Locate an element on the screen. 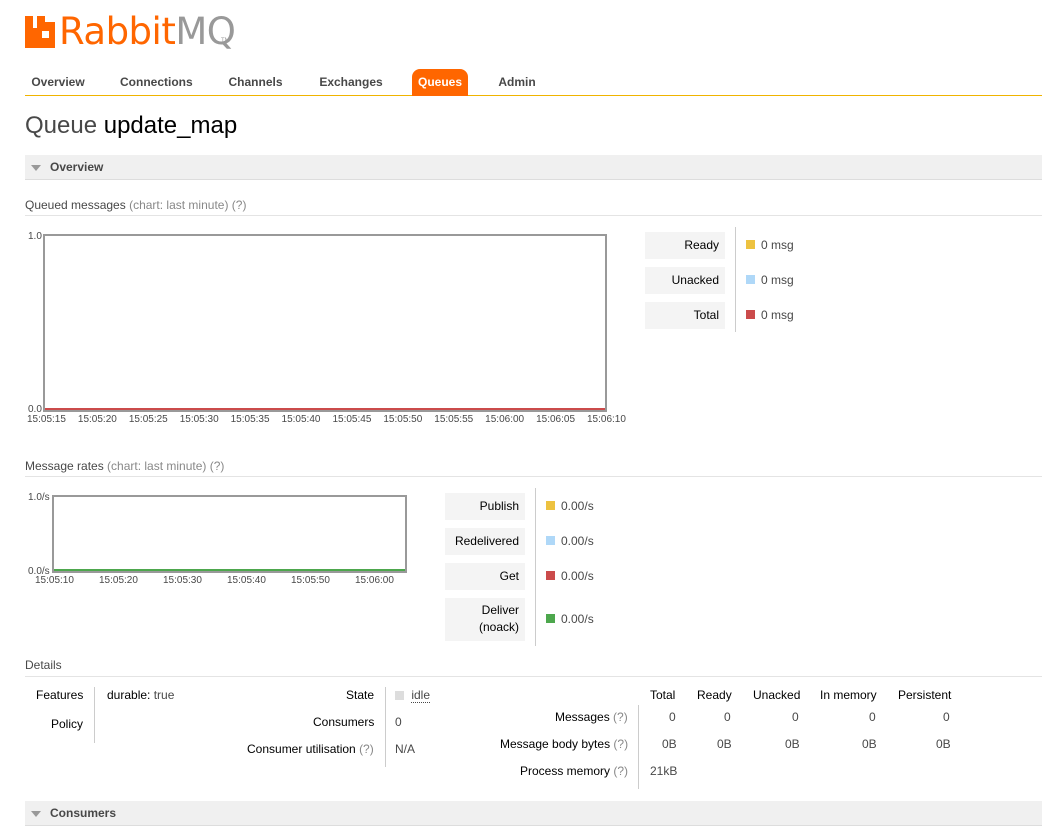  col-ready: Ready is located at coordinates (714, 695).